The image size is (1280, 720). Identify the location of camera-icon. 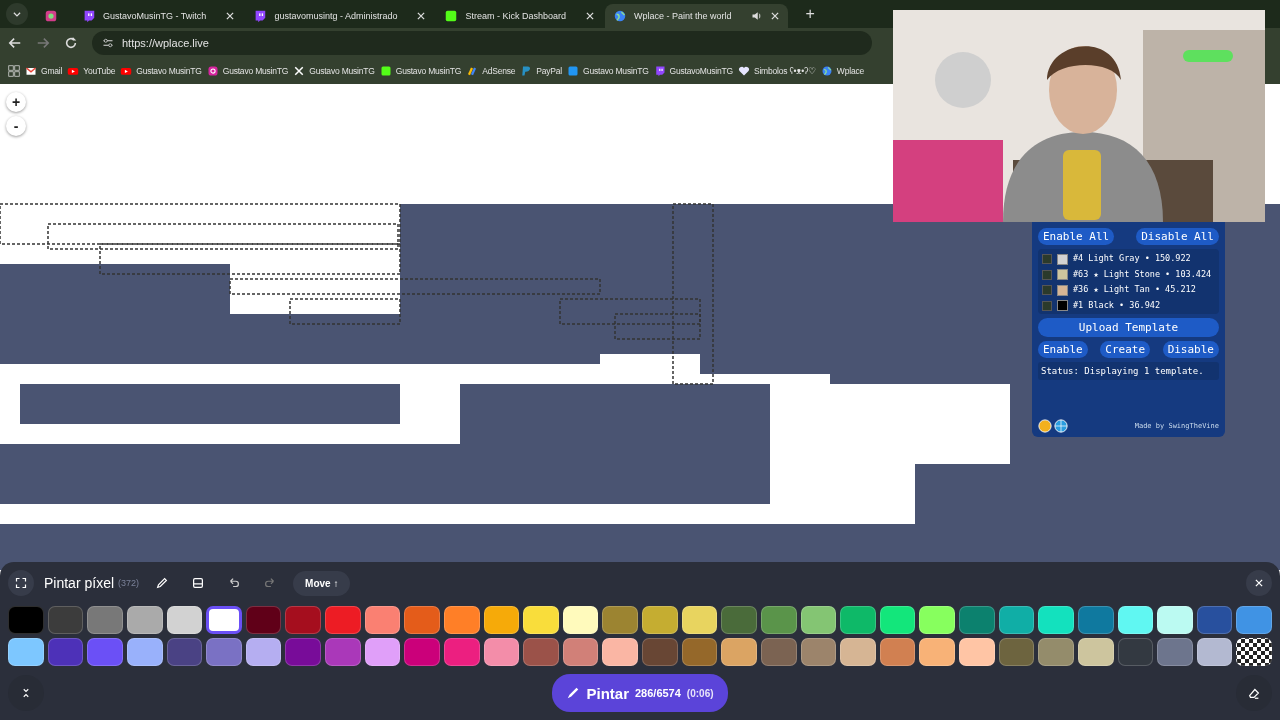
(212, 71).